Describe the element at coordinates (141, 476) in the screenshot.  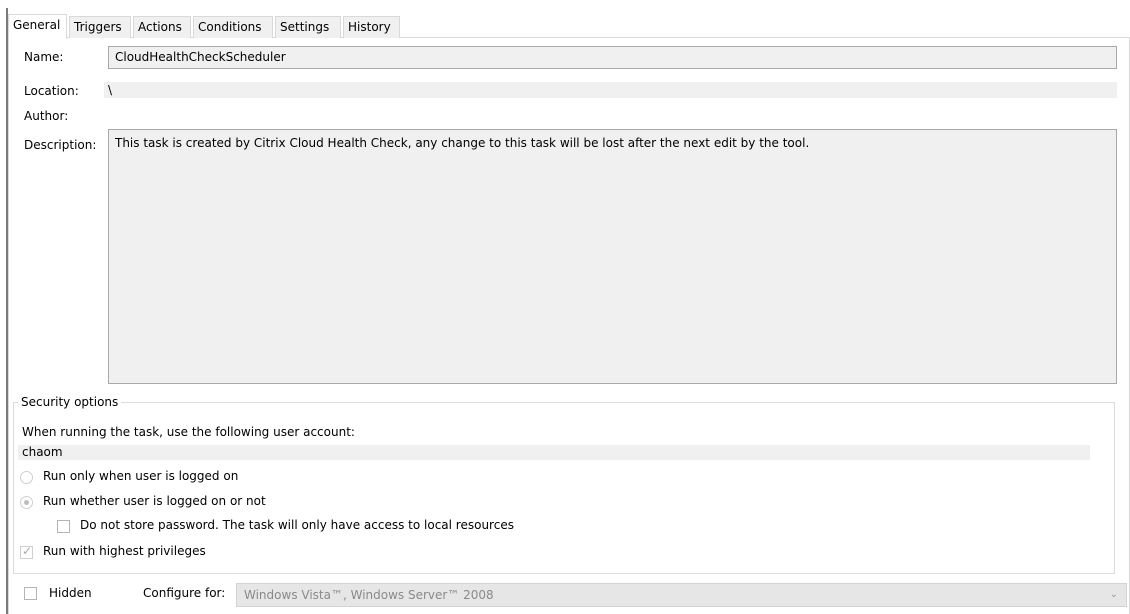
I see `radio-run-logged-on-label: Run only when user is logged on` at that location.